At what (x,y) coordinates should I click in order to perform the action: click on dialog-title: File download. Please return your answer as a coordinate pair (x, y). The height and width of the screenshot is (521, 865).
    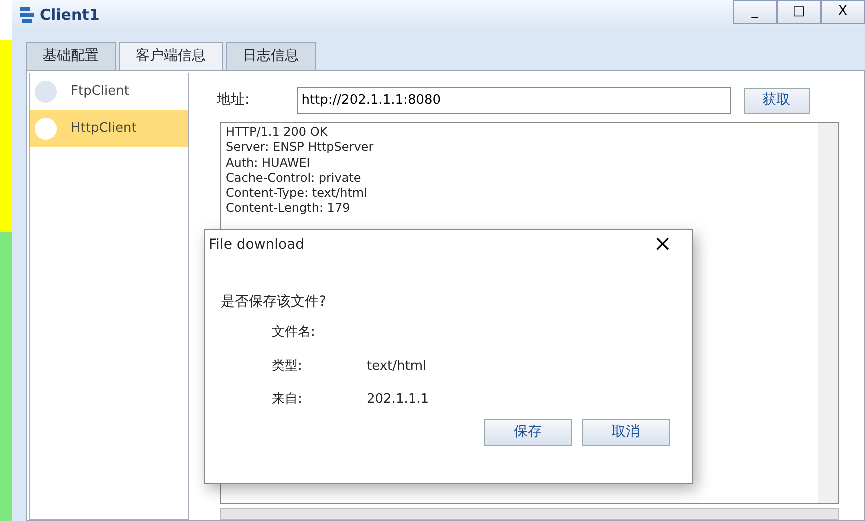
    Looking at the image, I should click on (257, 245).